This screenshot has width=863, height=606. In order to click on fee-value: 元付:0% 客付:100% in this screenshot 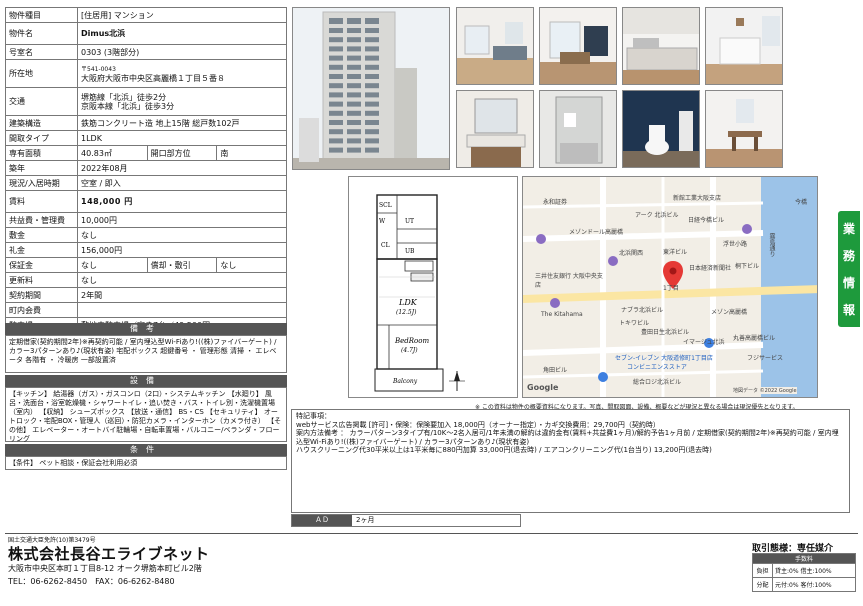, I will do `click(814, 584)`.